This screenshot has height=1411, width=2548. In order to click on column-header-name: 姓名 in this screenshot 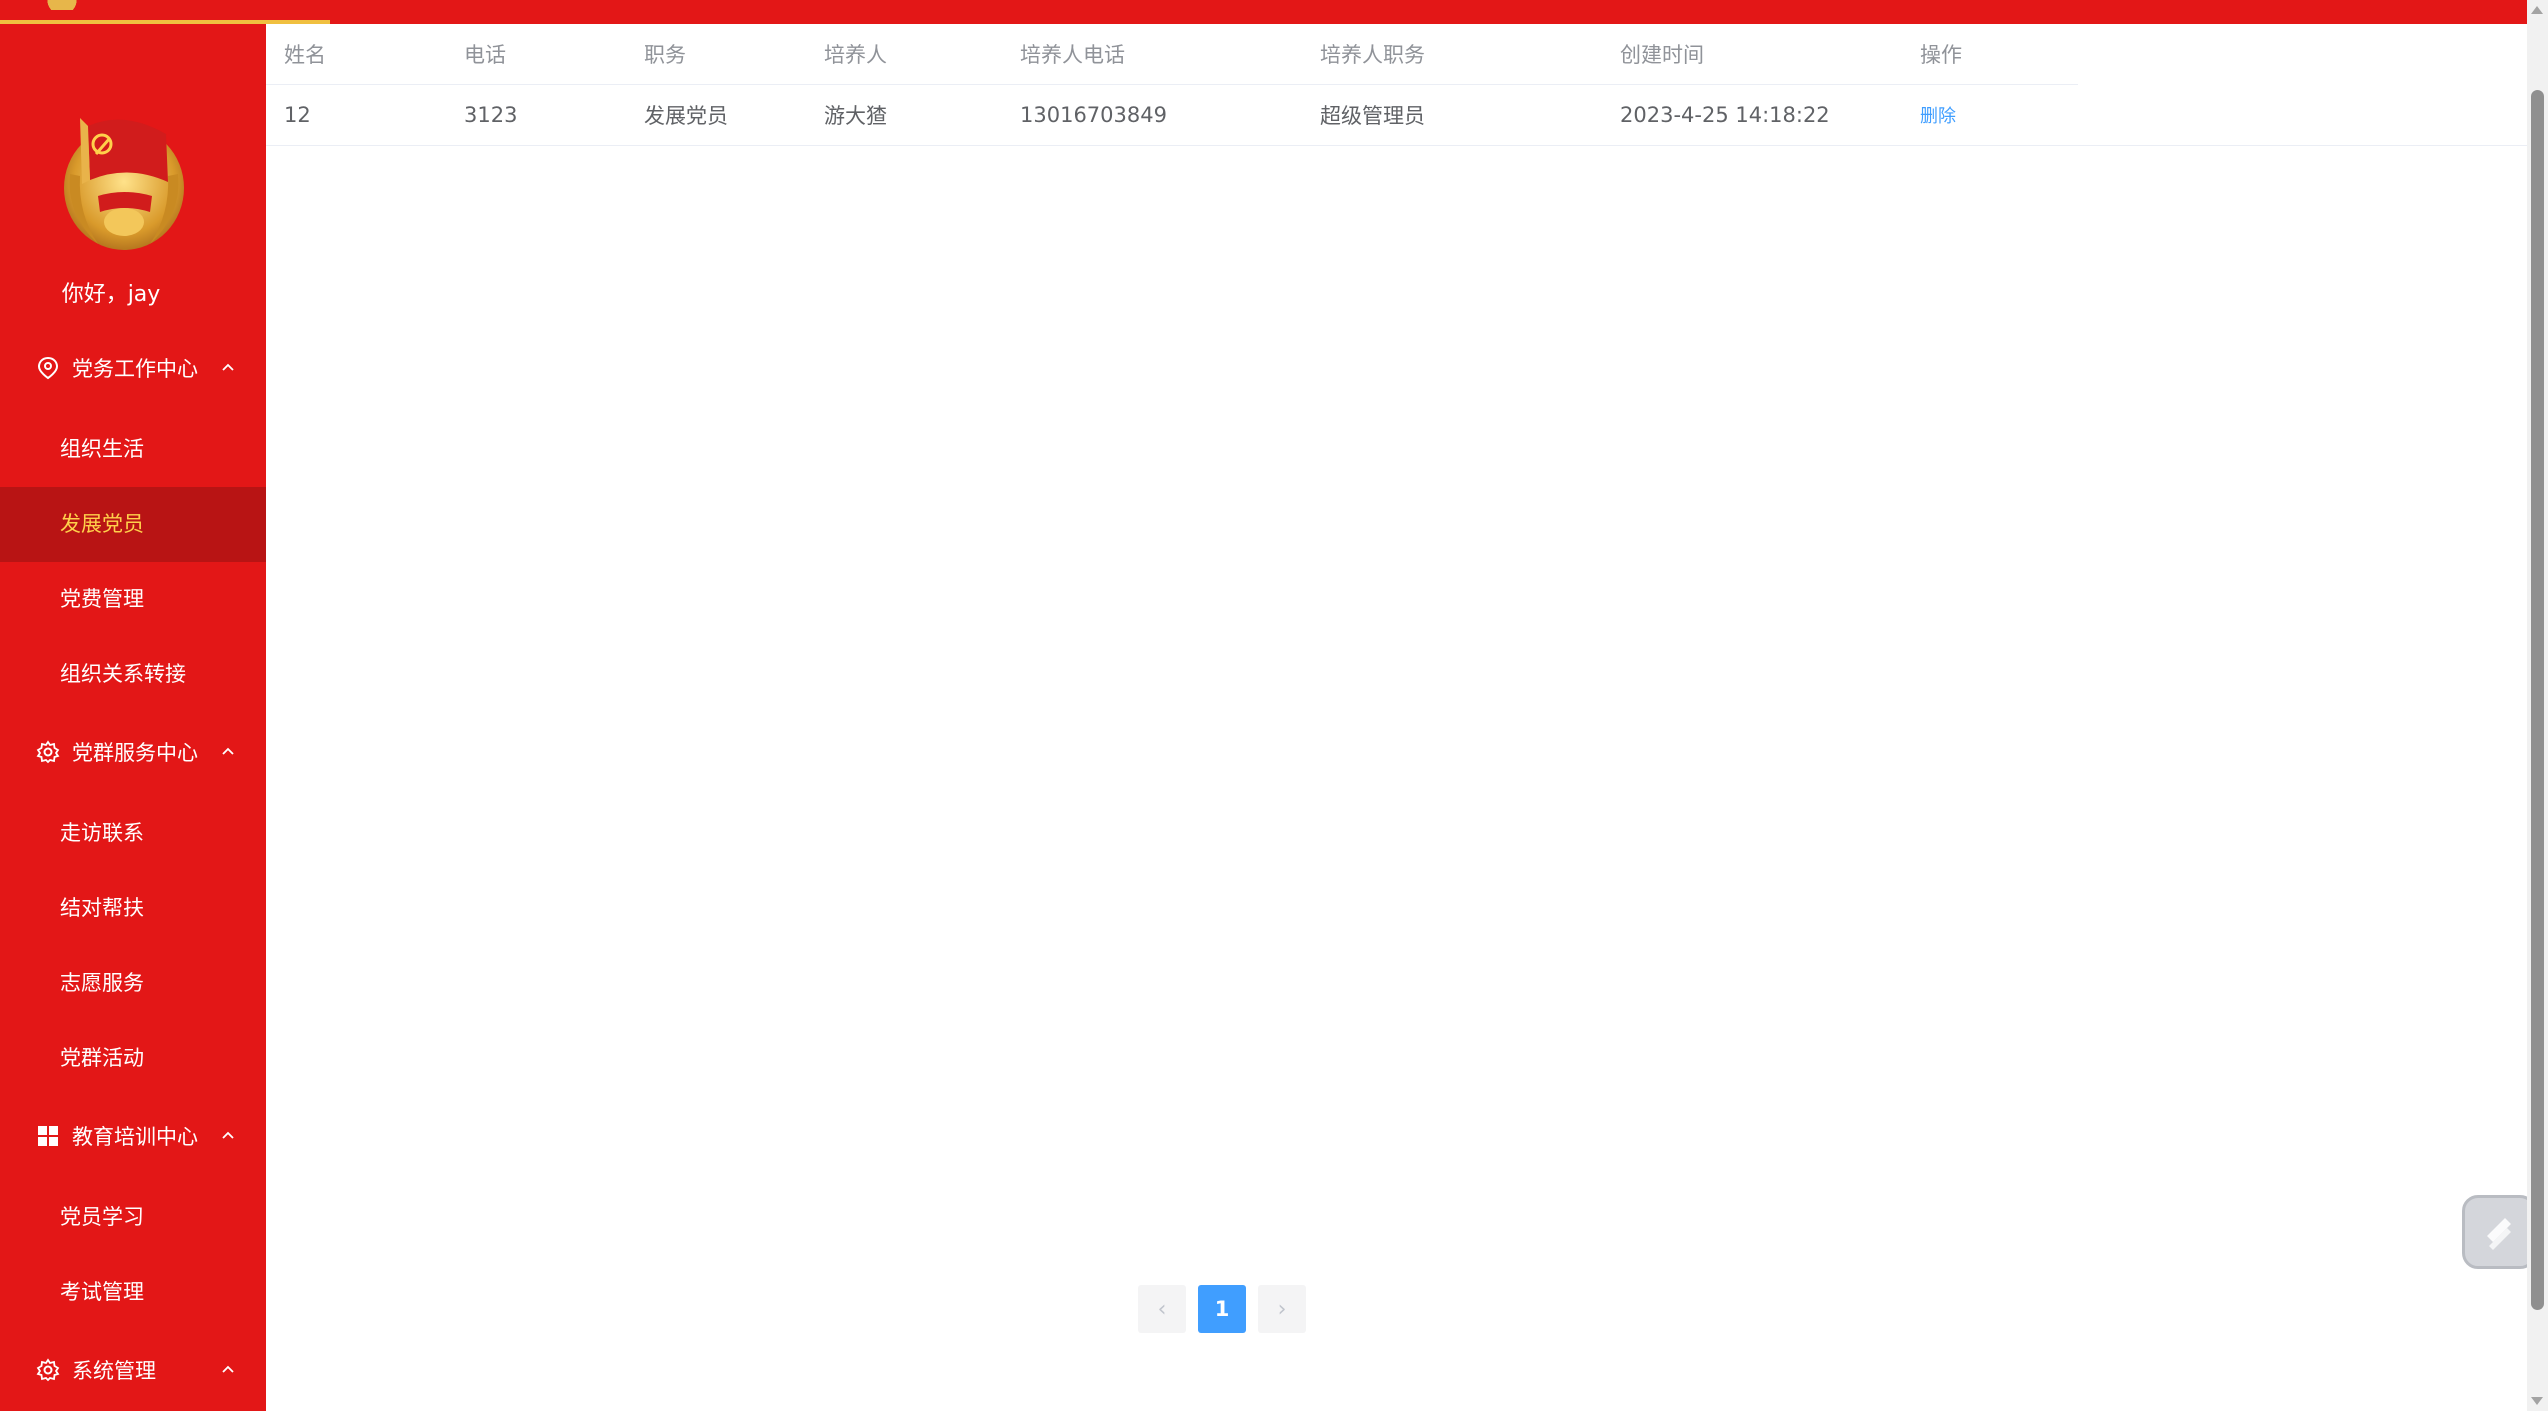, I will do `click(305, 55)`.